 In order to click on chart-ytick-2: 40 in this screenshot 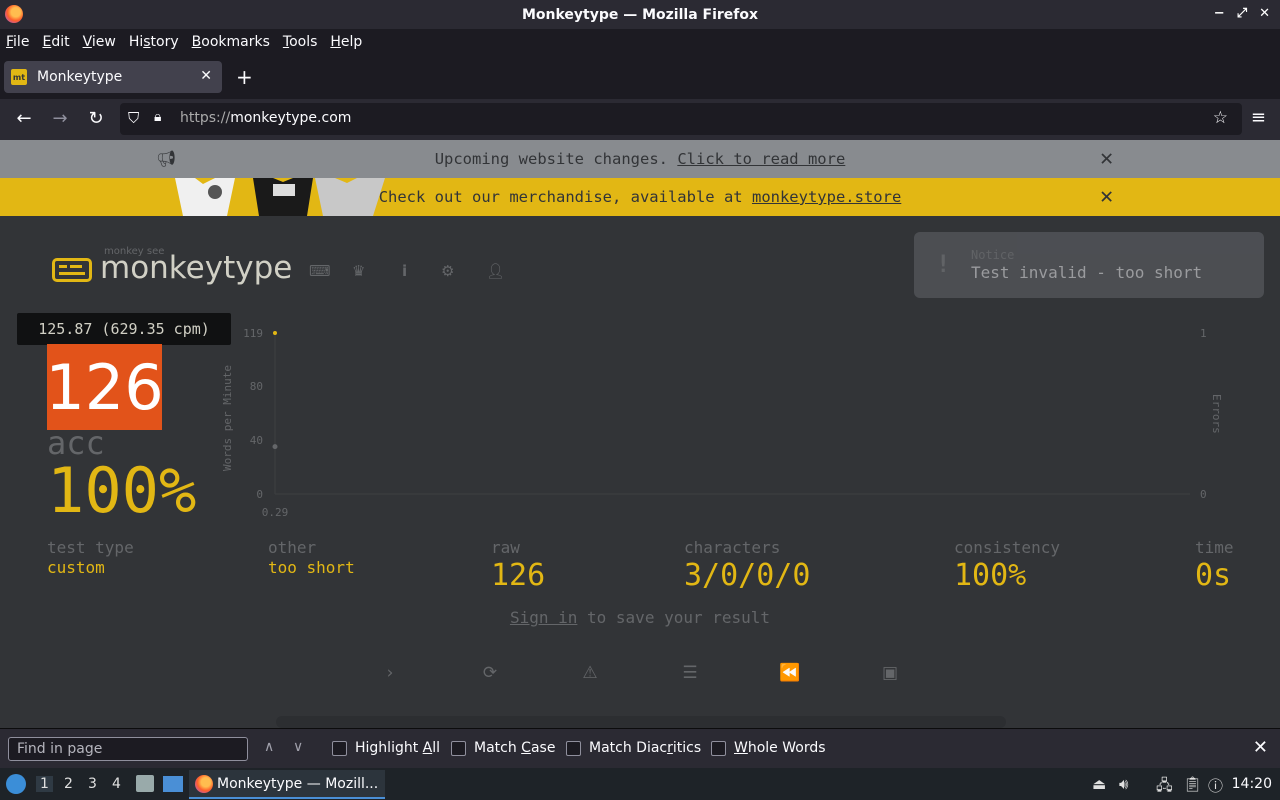, I will do `click(256, 440)`.